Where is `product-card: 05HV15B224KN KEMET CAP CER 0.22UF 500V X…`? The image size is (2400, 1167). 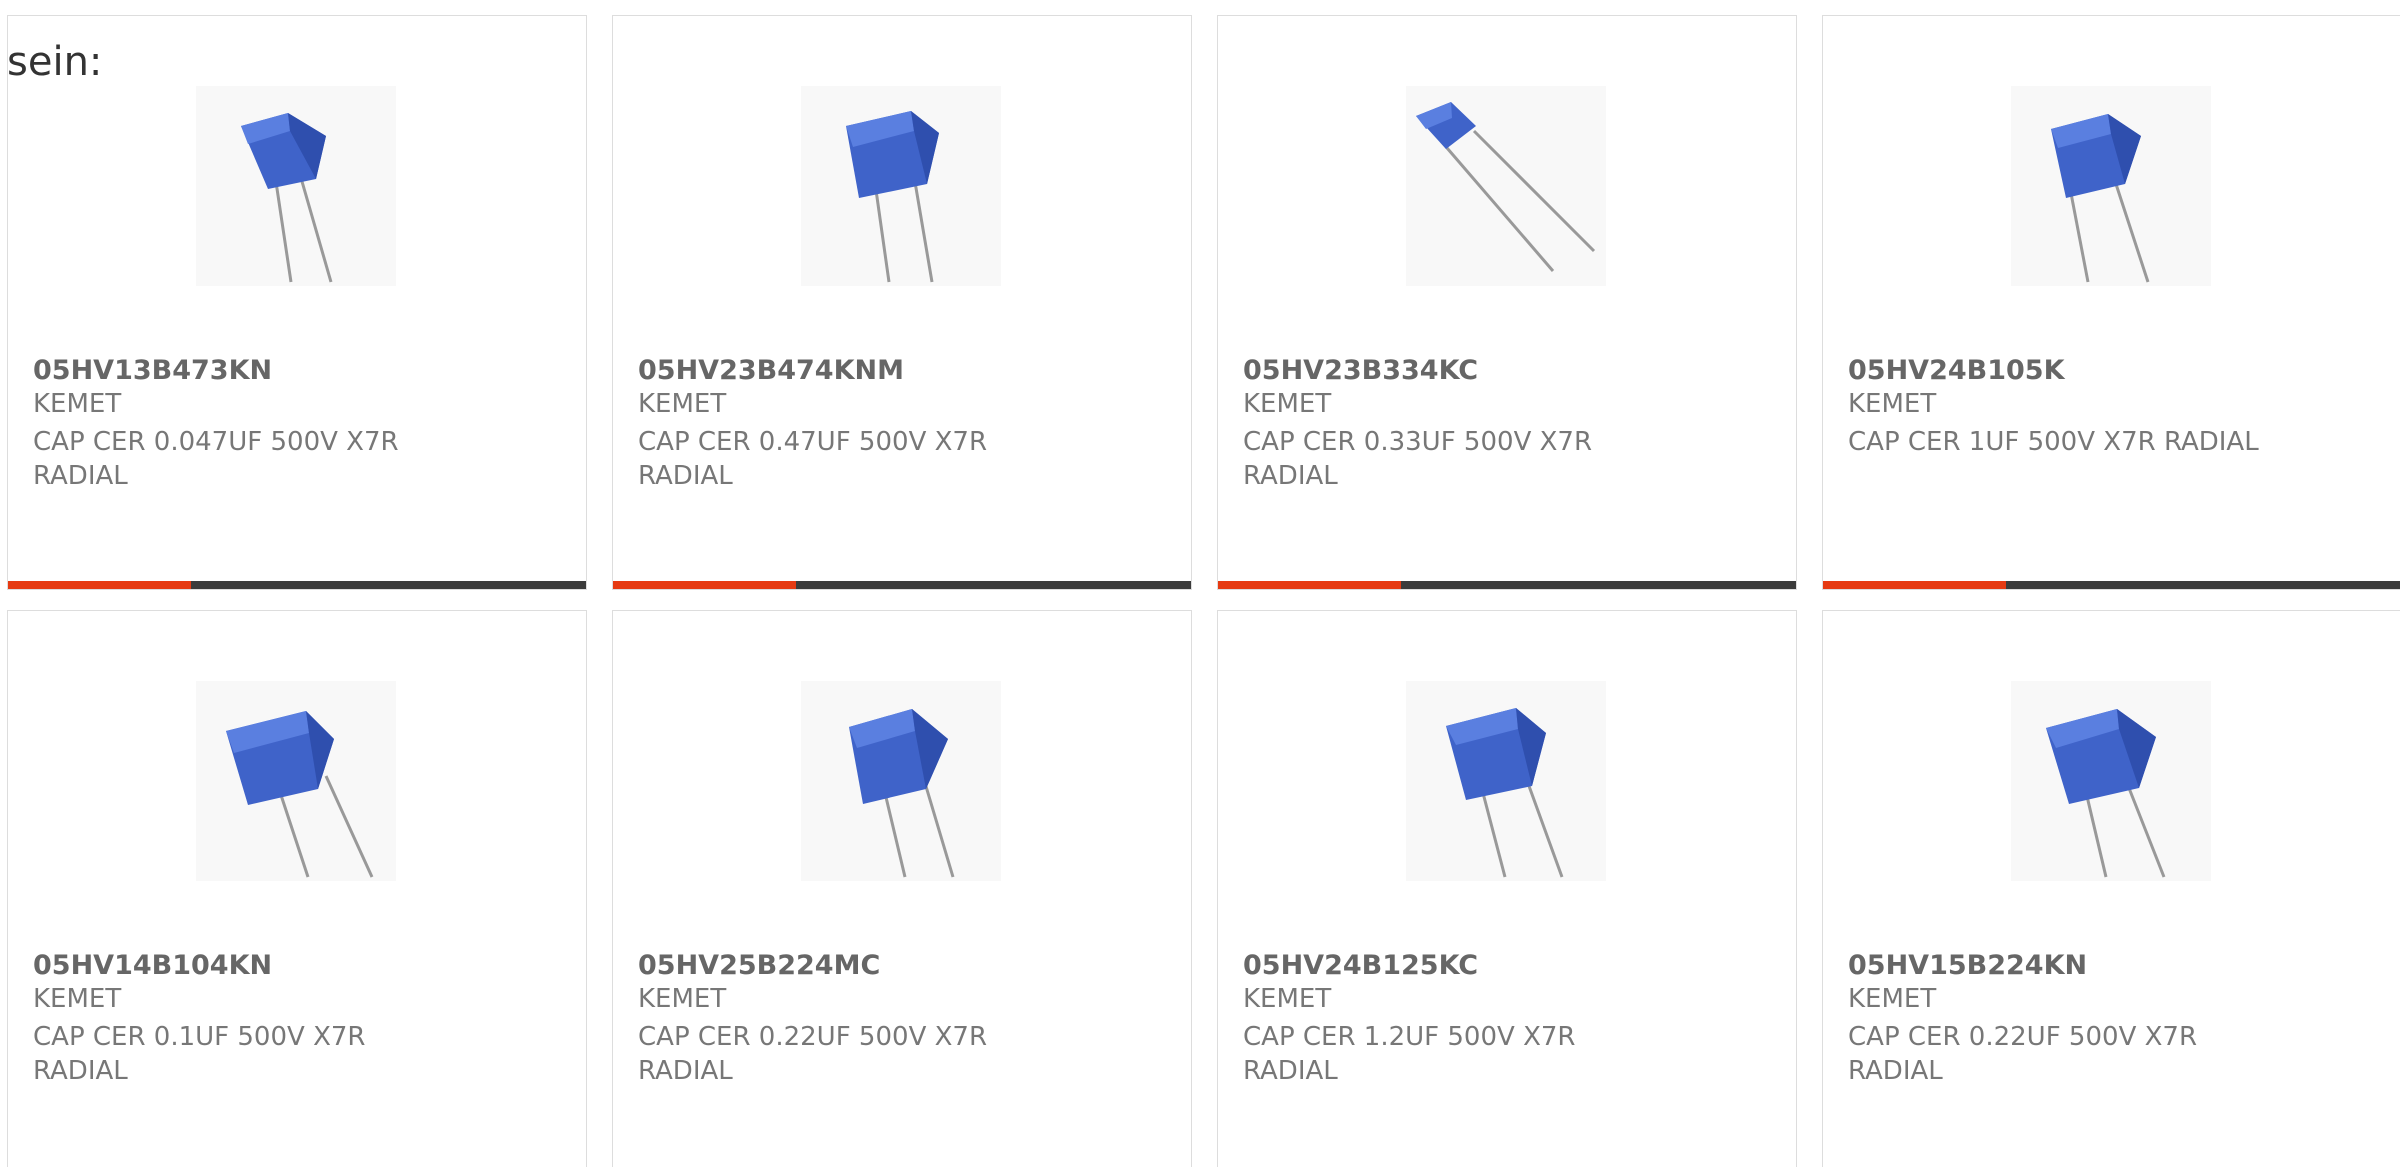 product-card: 05HV15B224KN KEMET CAP CER 0.22UF 500V X… is located at coordinates (2111, 888).